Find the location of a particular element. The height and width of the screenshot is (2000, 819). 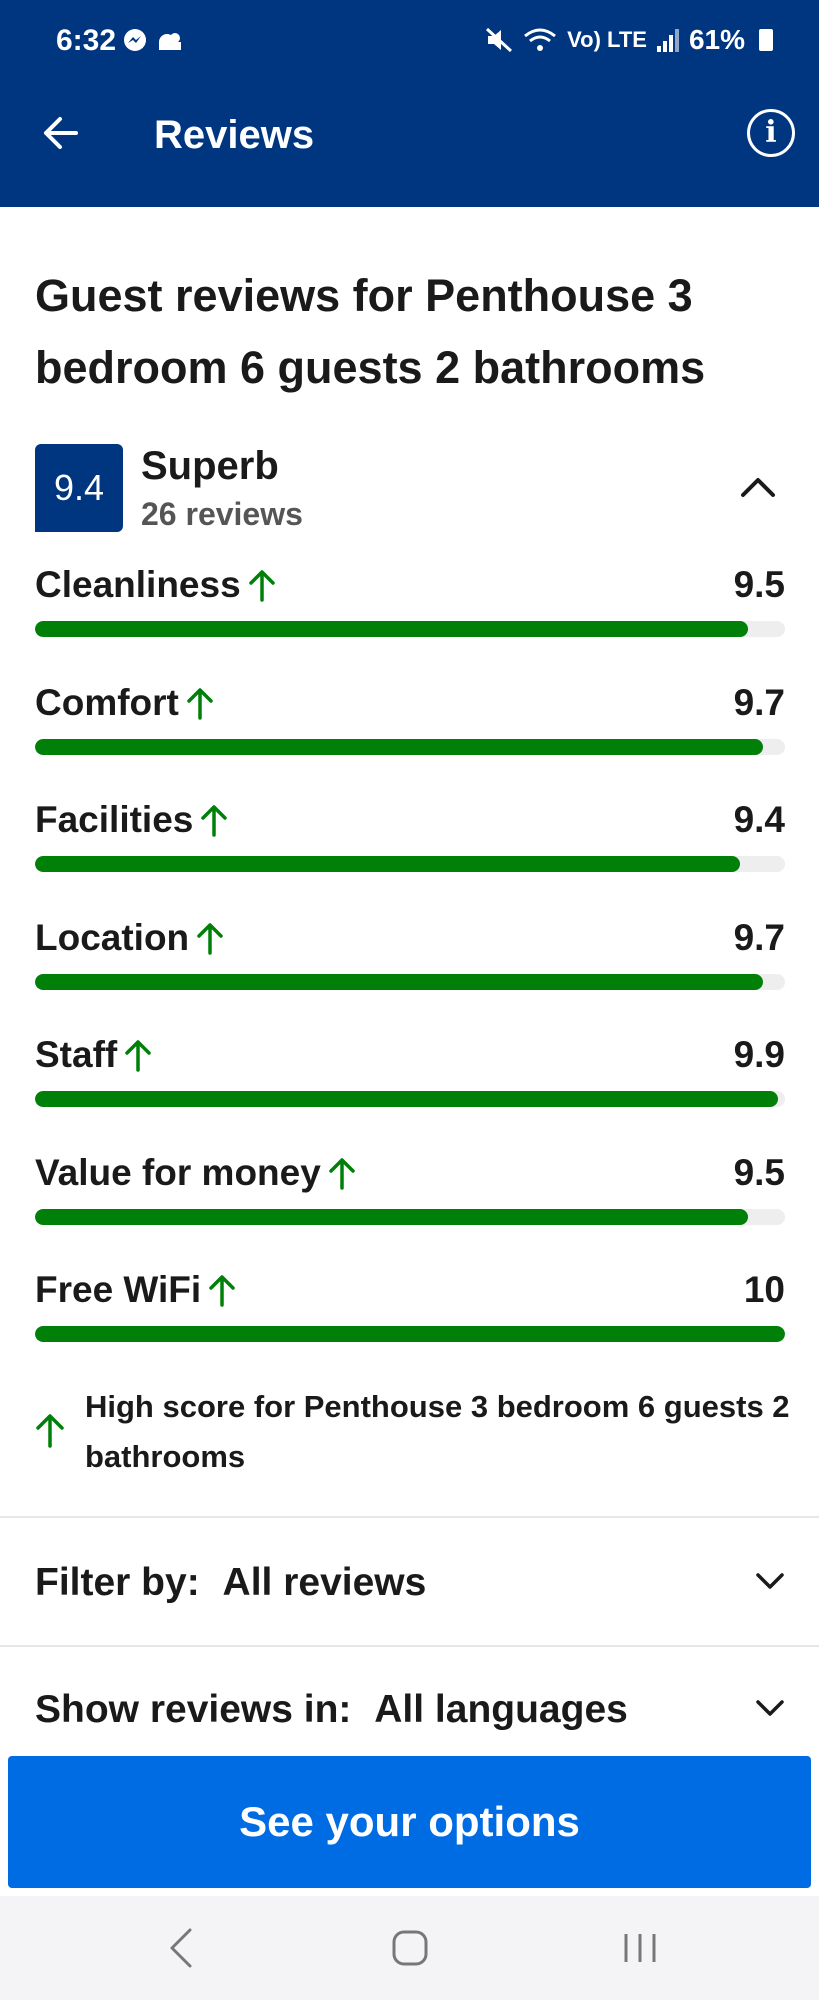

category-label: Value for money is located at coordinates (196, 1173).